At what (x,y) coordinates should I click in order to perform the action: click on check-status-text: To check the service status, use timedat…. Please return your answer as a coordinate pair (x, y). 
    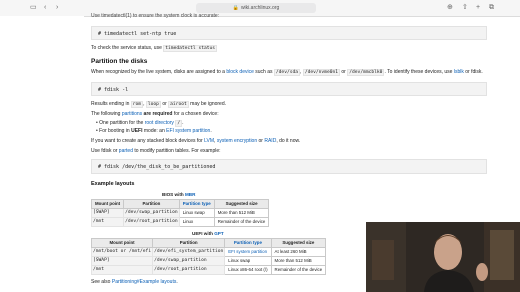
    Looking at the image, I should click on (154, 48).